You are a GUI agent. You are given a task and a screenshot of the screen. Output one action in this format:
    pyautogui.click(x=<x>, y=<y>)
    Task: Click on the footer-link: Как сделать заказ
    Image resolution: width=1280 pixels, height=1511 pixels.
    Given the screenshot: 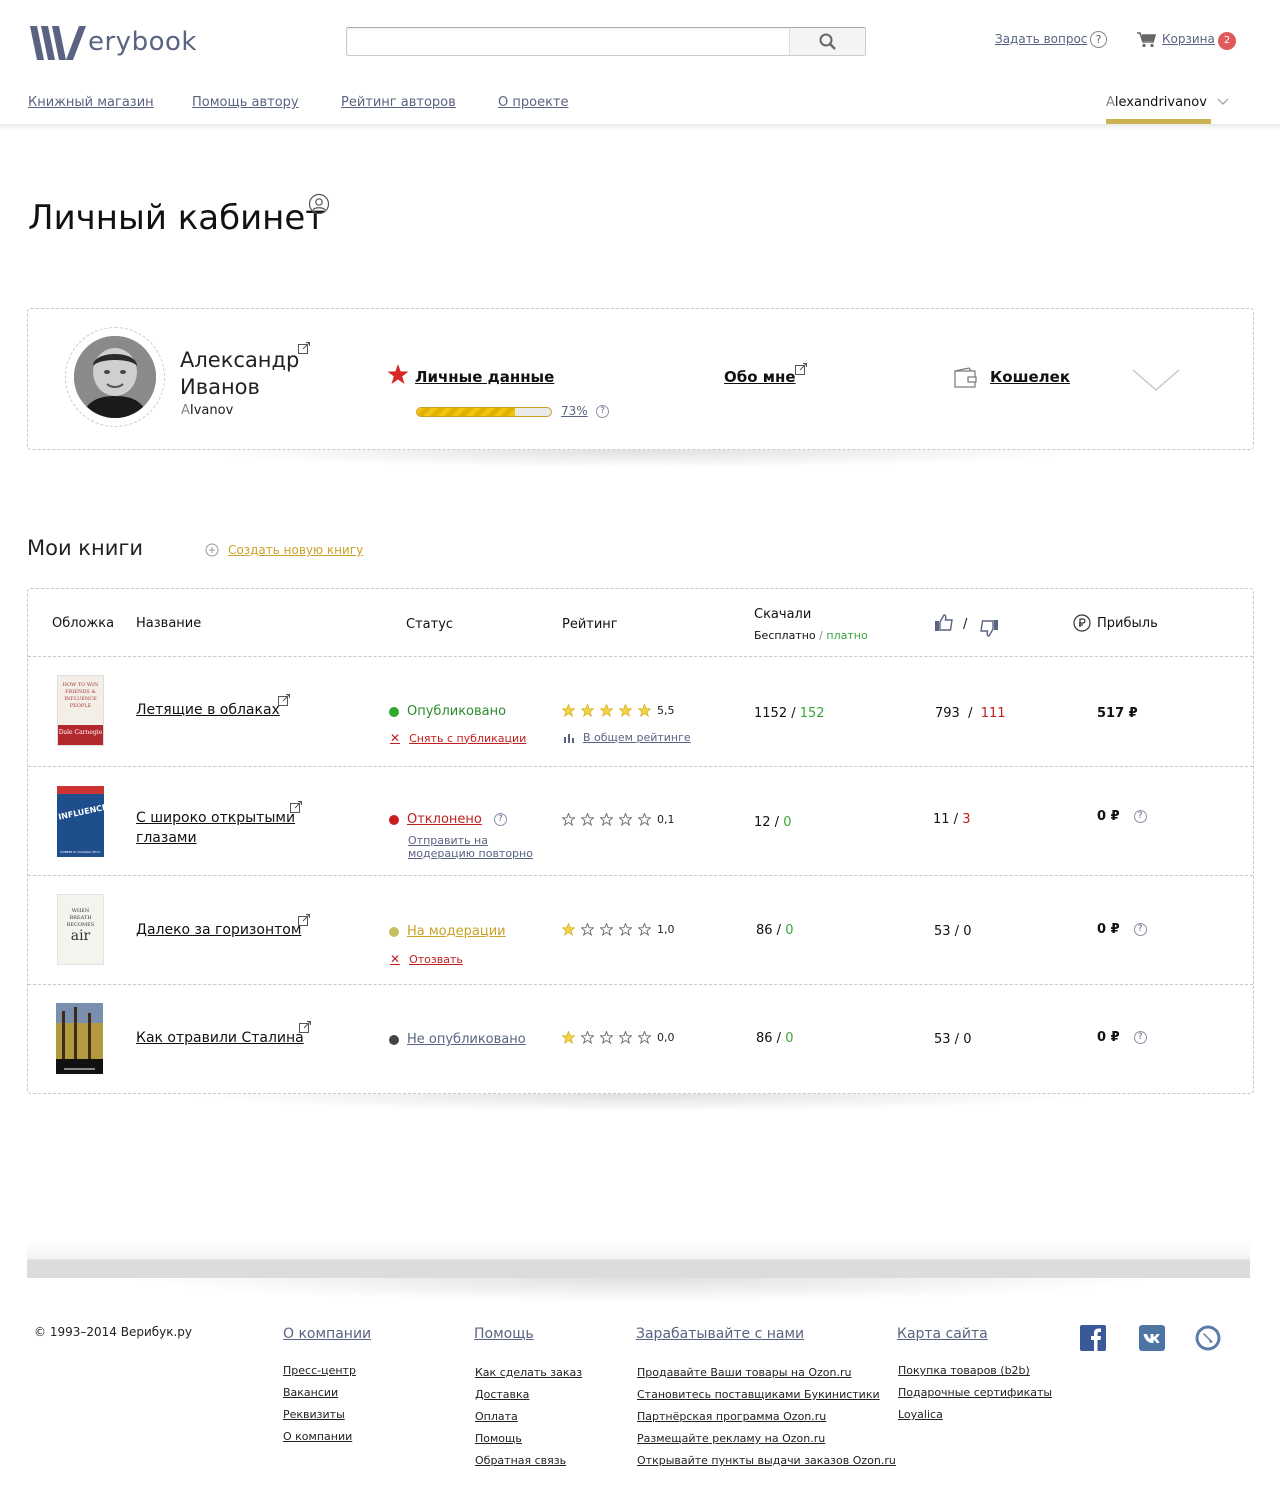 What is the action you would take?
    pyautogui.click(x=528, y=1373)
    